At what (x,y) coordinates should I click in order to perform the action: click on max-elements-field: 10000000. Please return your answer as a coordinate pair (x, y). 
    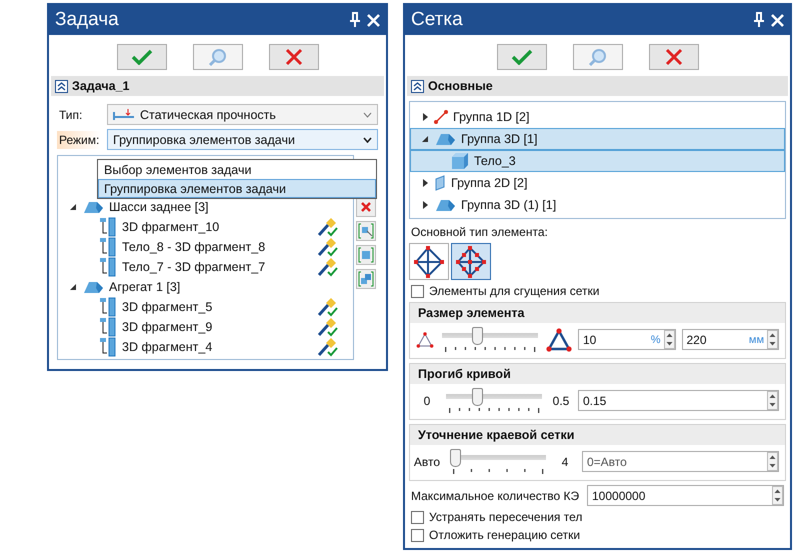
    Looking at the image, I should click on (685, 495).